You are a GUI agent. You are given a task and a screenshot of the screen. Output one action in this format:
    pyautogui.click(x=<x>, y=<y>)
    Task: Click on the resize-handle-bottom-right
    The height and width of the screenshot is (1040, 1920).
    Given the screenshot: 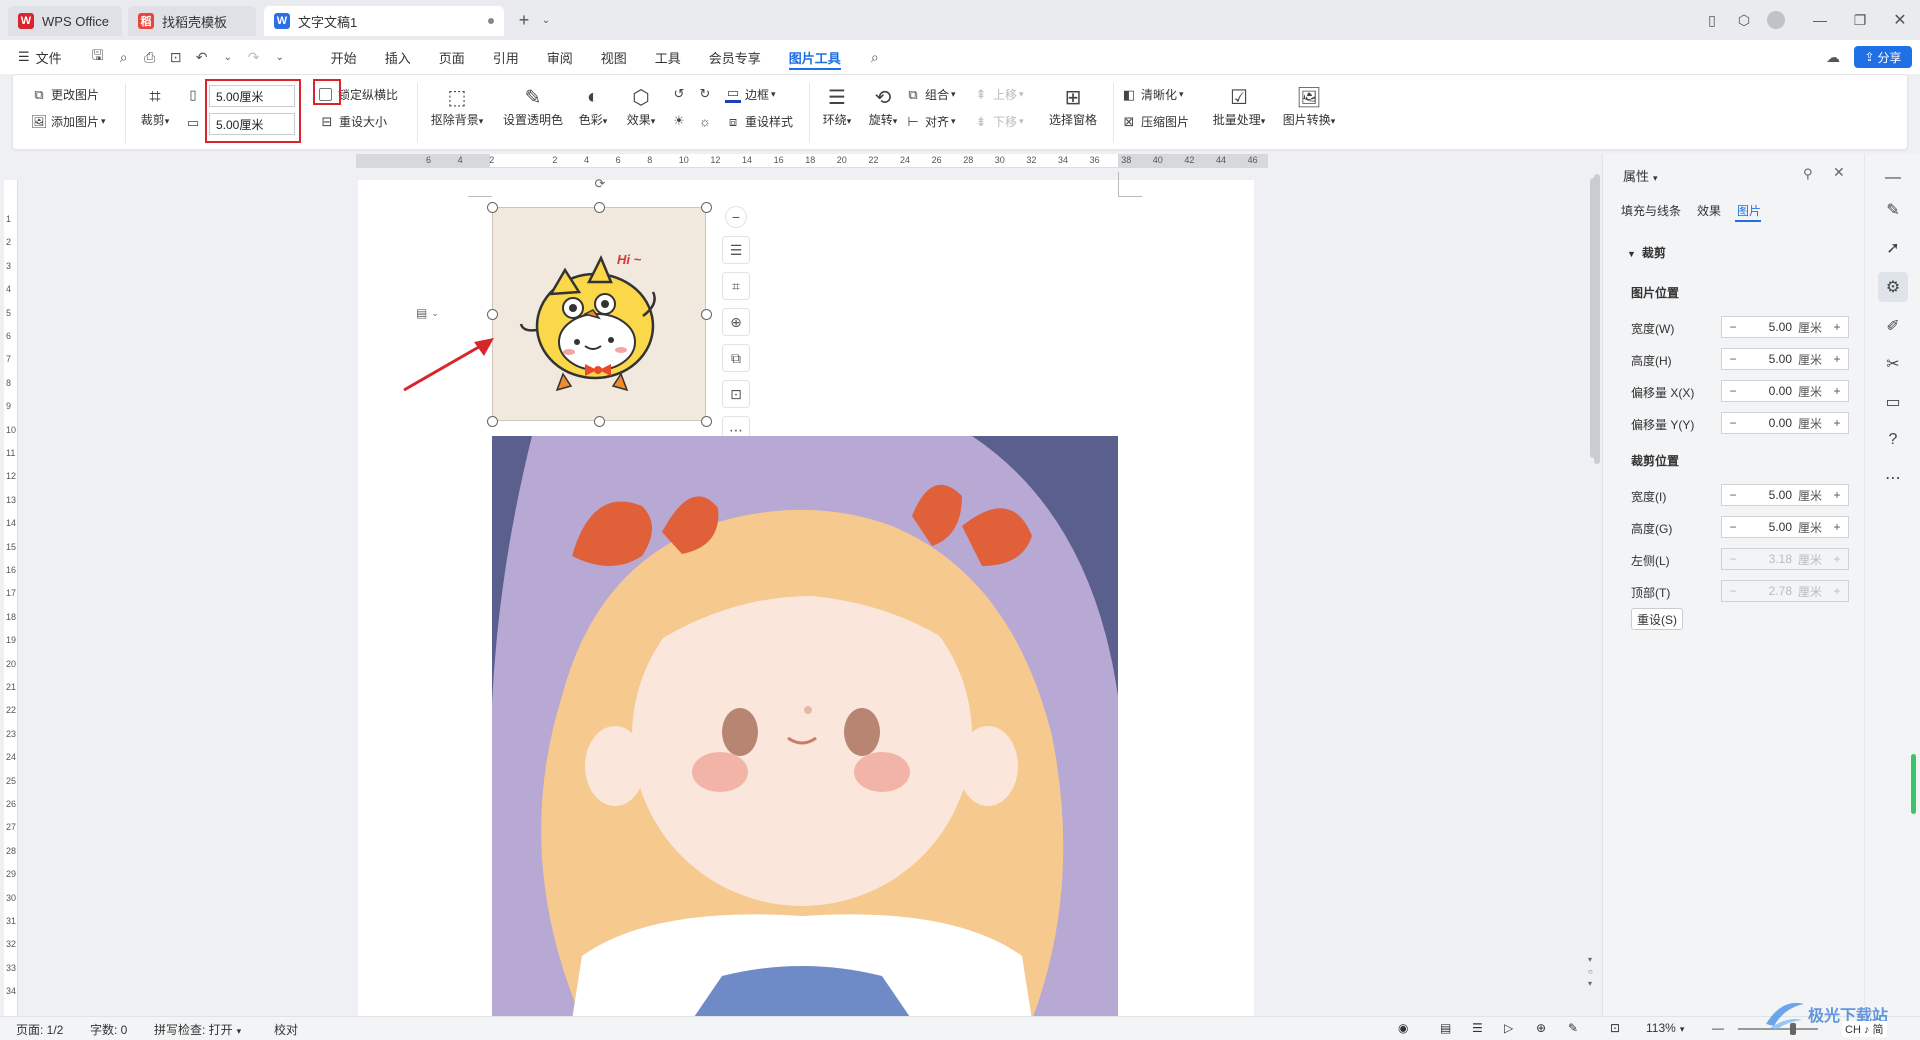 What is the action you would take?
    pyautogui.click(x=706, y=421)
    